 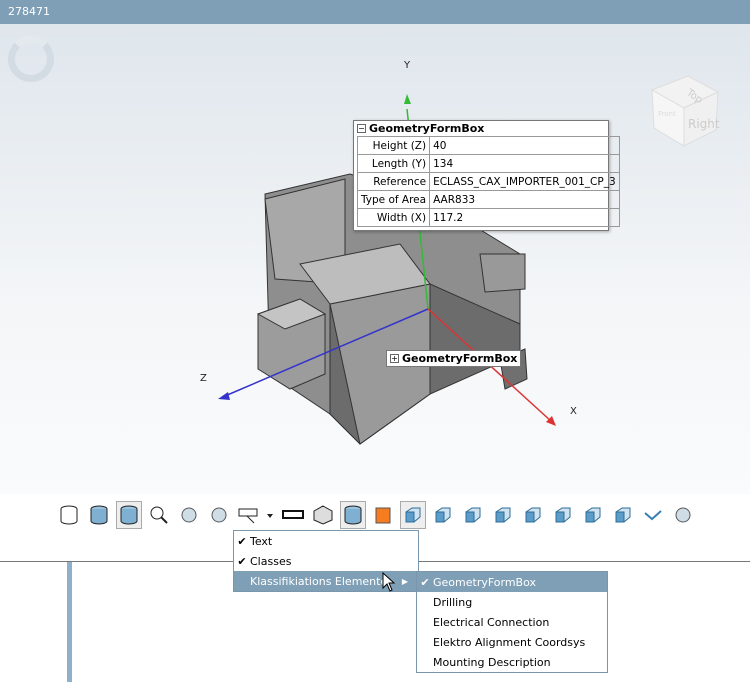 I want to click on window-title-bar: 278471, so click(x=375, y=12).